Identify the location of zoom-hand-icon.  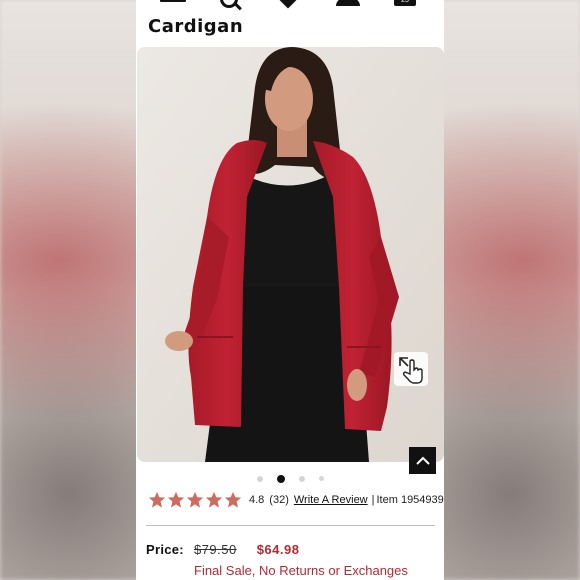
(411, 369).